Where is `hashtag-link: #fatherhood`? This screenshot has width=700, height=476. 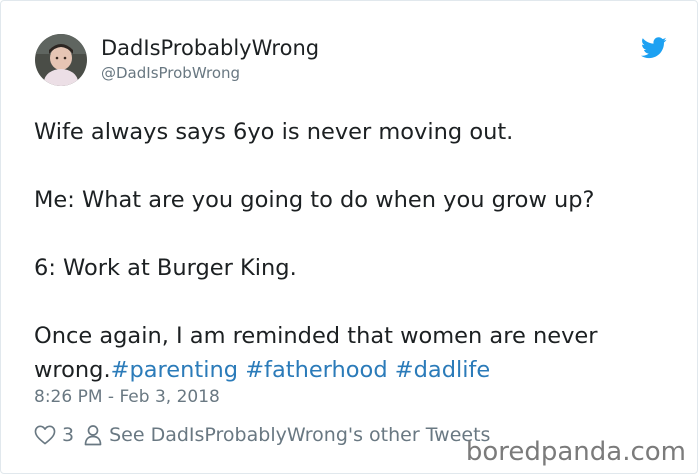 hashtag-link: #fatherhood is located at coordinates (316, 370).